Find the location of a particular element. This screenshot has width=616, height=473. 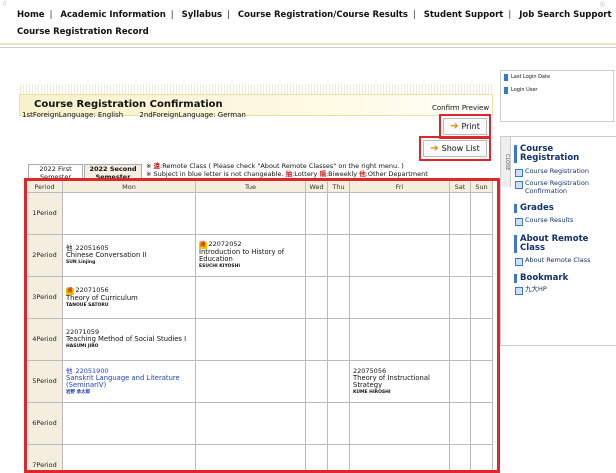

header-thu: Thu is located at coordinates (338, 186).